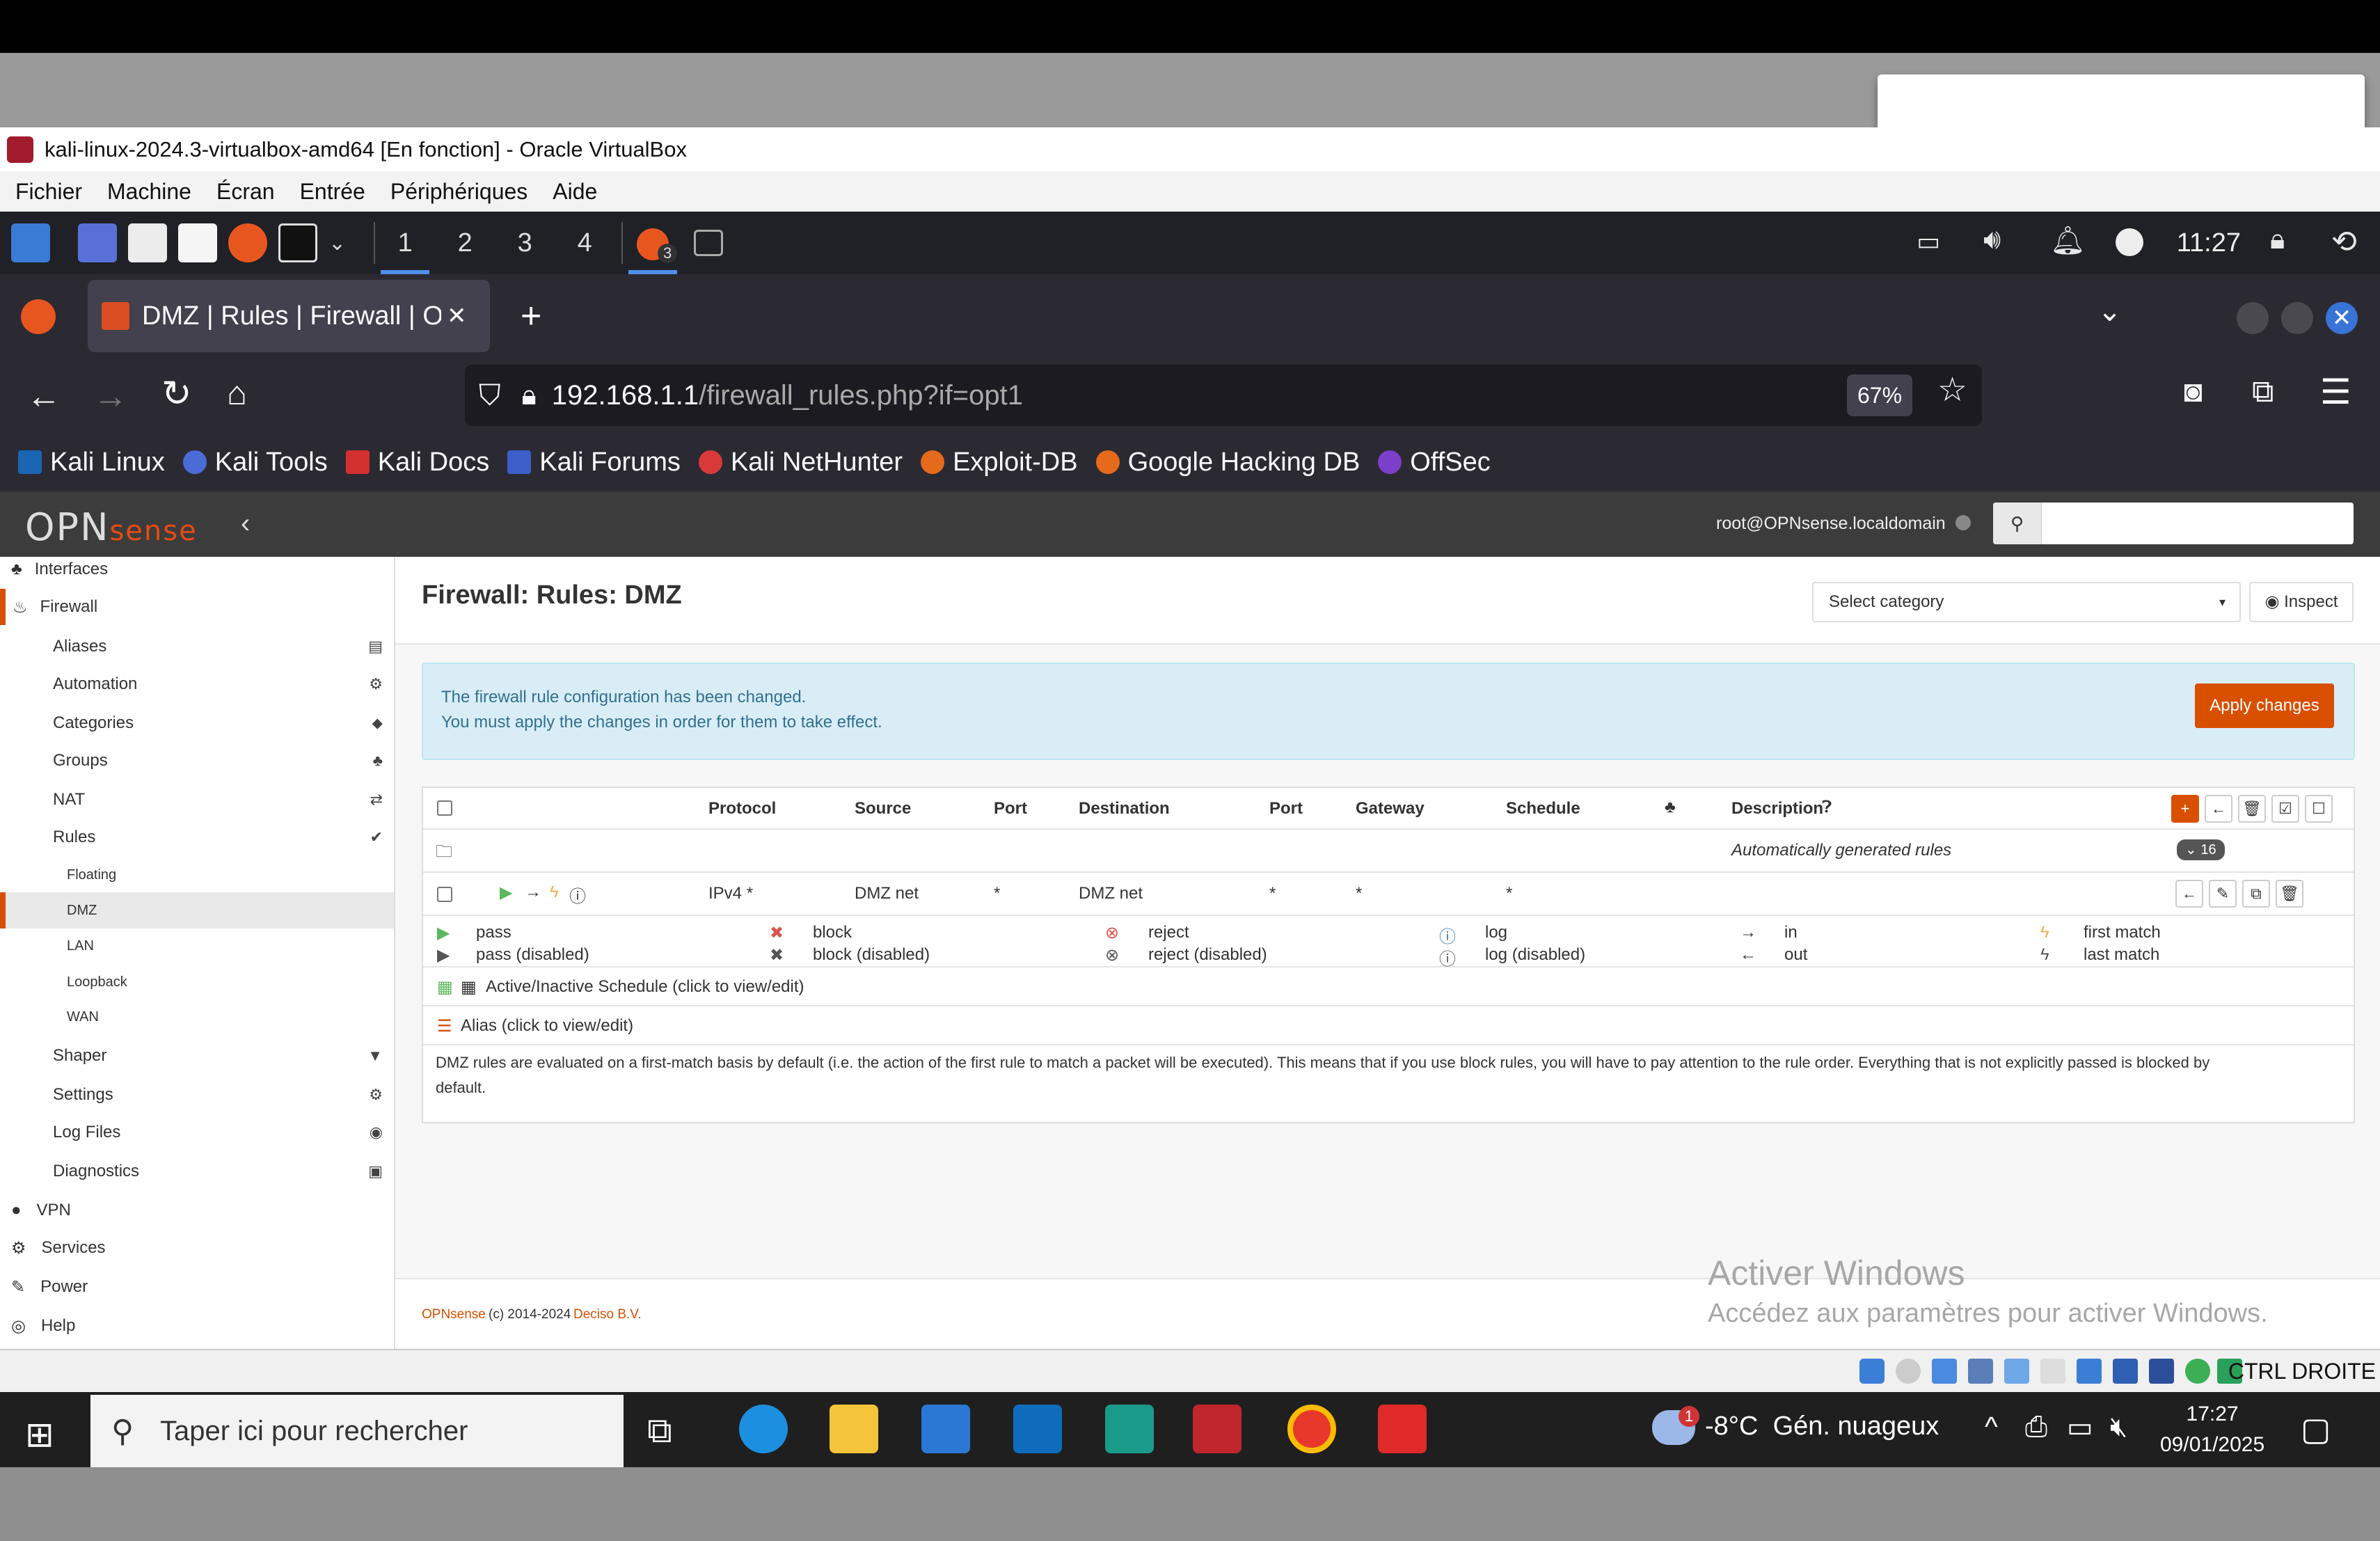  I want to click on menu-peripheriques: Périphériques, so click(458, 192).